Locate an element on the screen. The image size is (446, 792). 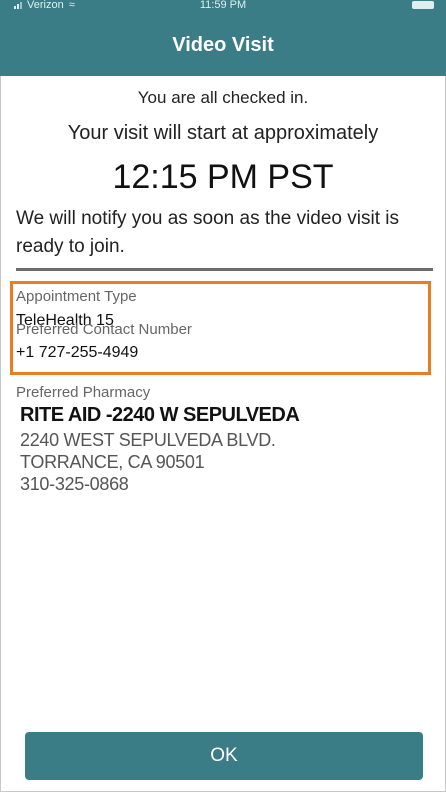
checked-in-message: You are all checked in. is located at coordinates (223, 97).